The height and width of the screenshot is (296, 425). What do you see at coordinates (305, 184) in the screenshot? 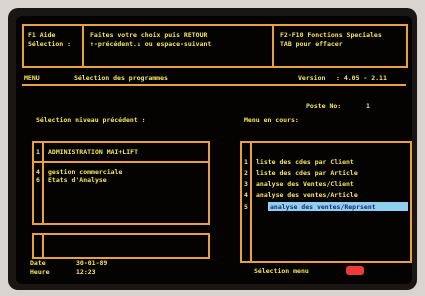
I see `item-label: analyse des Ventes/Client` at bounding box center [305, 184].